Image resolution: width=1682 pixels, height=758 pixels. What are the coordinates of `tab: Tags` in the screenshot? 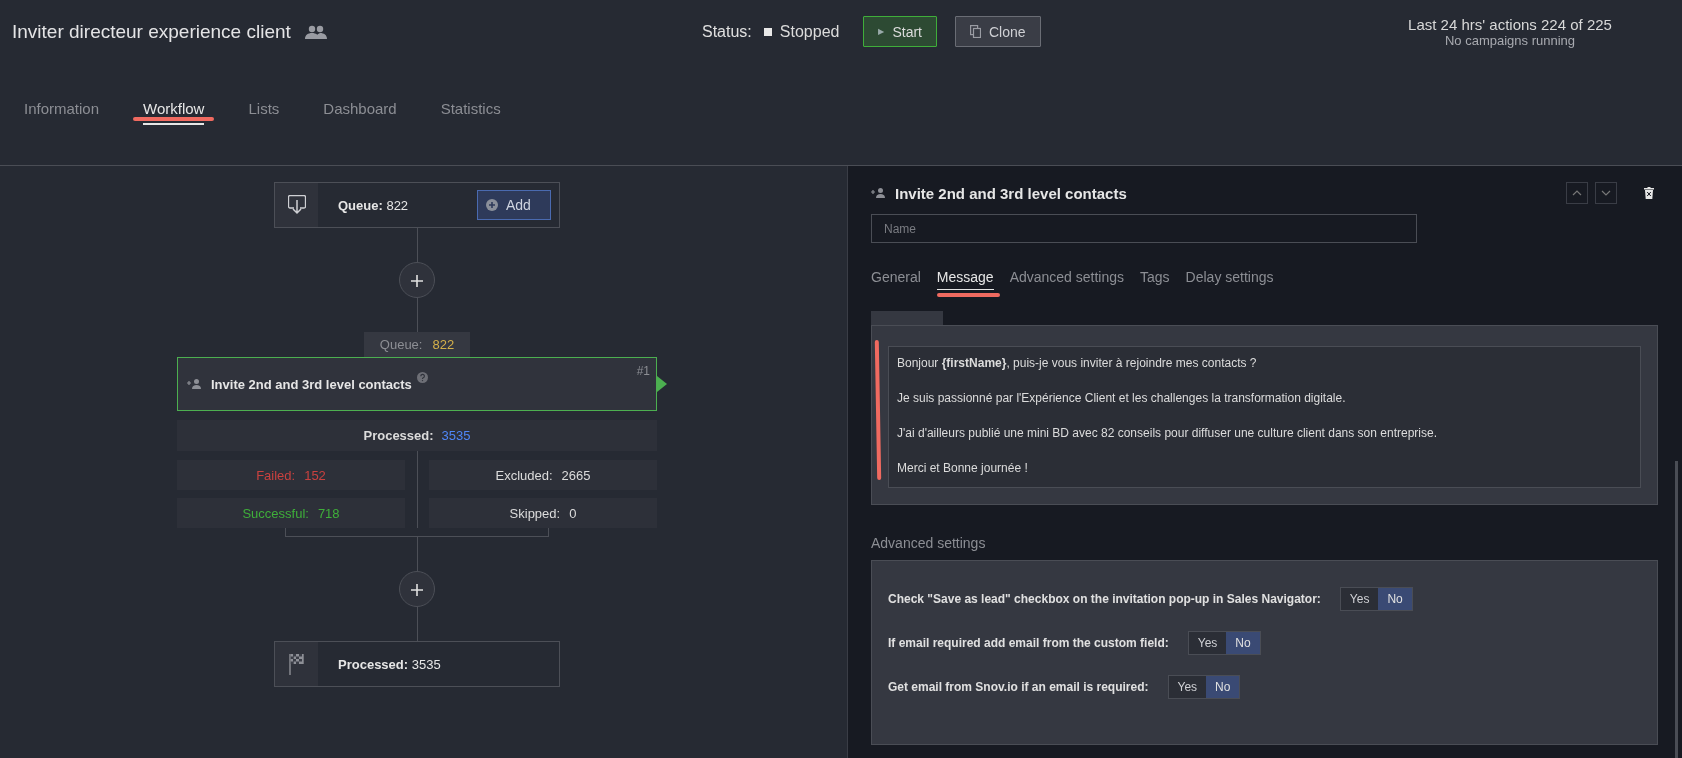 It's located at (1155, 279).